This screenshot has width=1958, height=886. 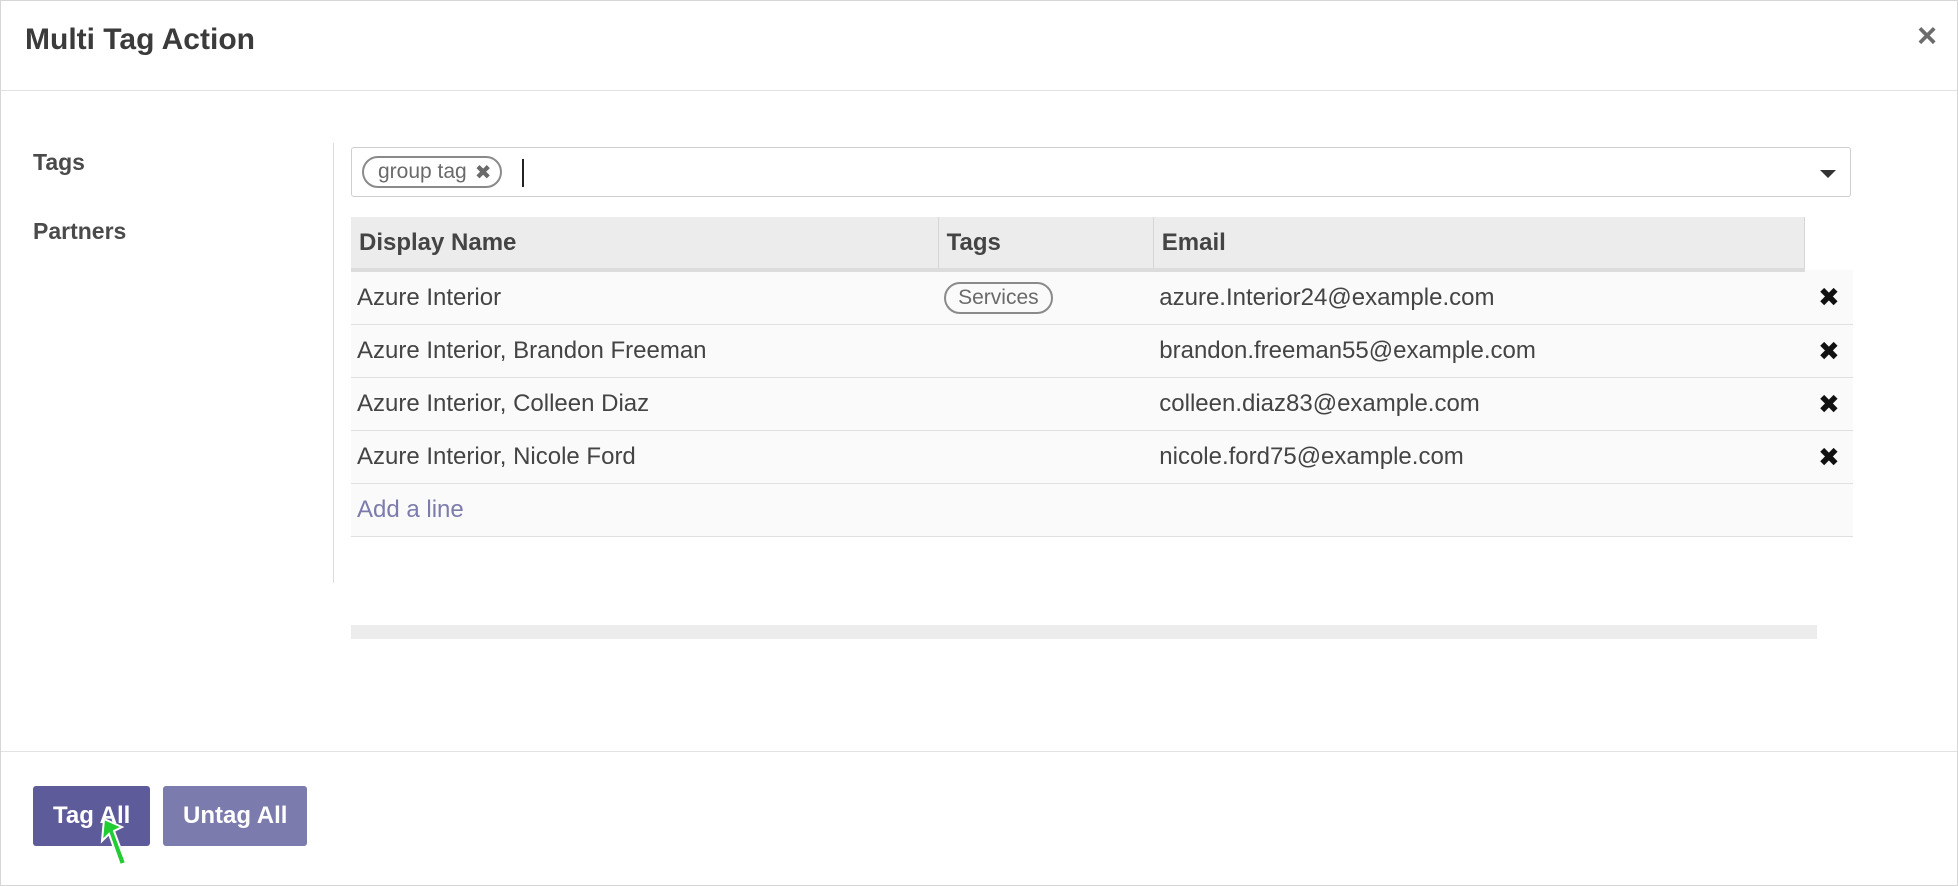 What do you see at coordinates (645, 297) in the screenshot?
I see `row-display-name: Azure Interior` at bounding box center [645, 297].